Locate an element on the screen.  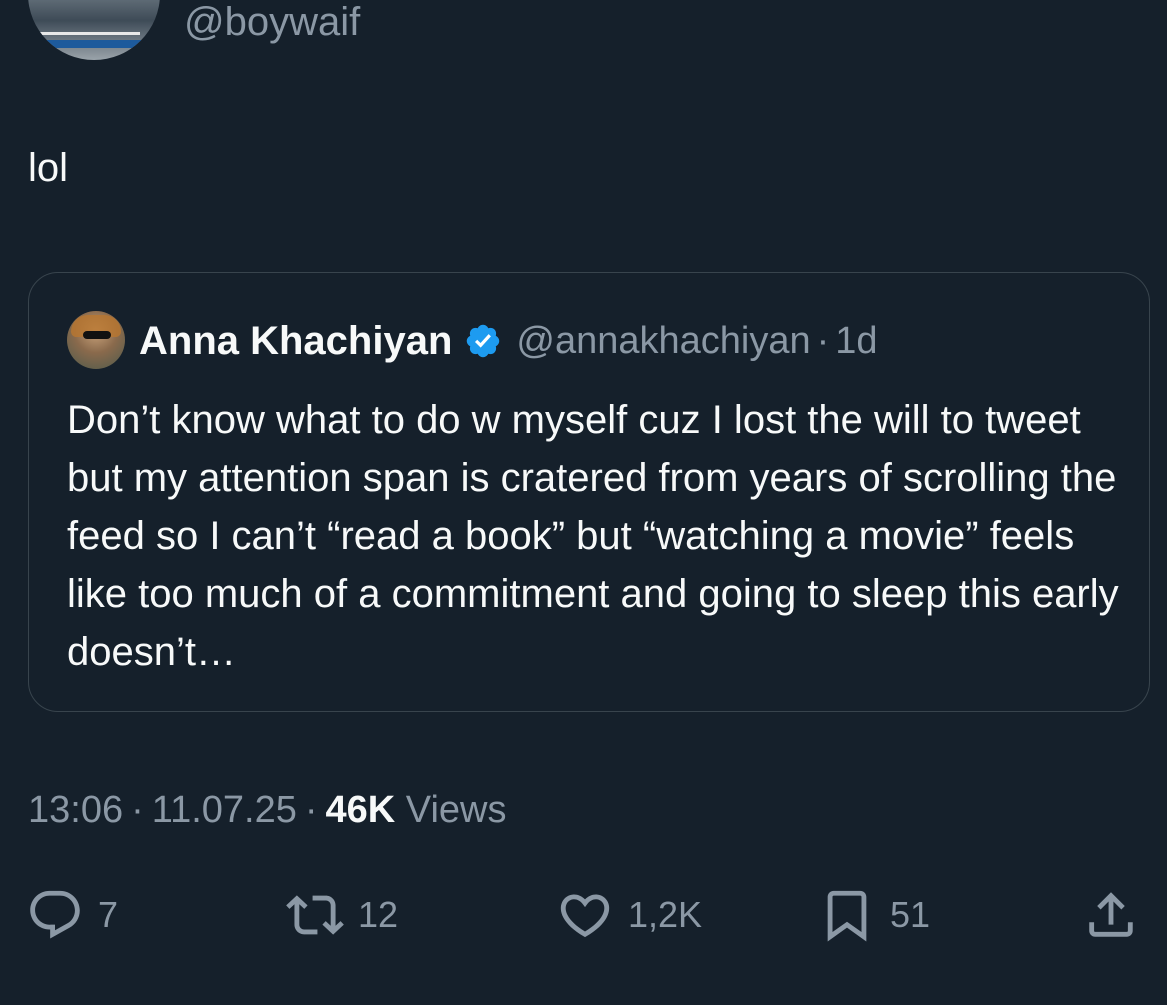
reply-icon is located at coordinates (55, 914).